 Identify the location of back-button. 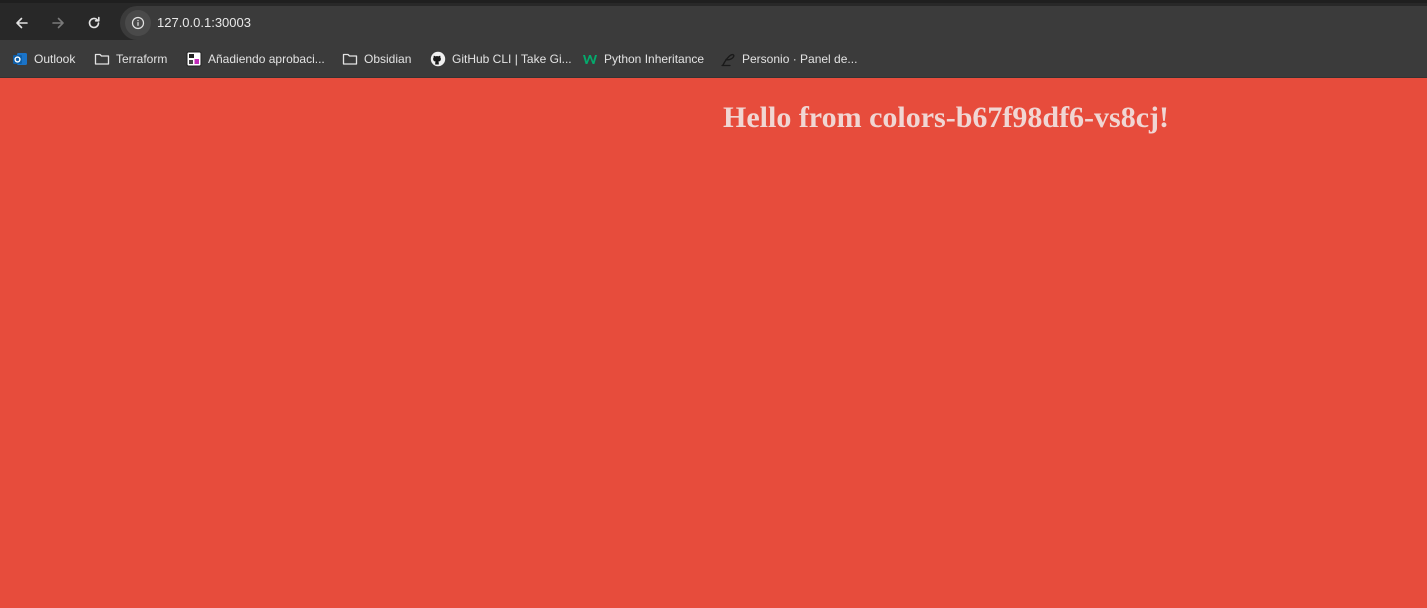
(22, 23).